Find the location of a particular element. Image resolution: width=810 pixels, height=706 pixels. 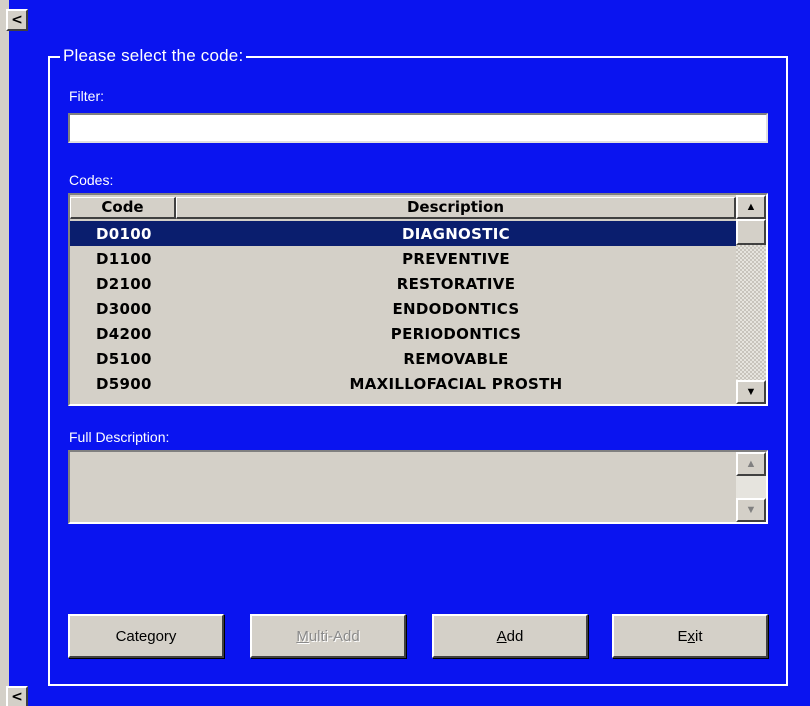

exit-button-label: it is located at coordinates (699, 636).